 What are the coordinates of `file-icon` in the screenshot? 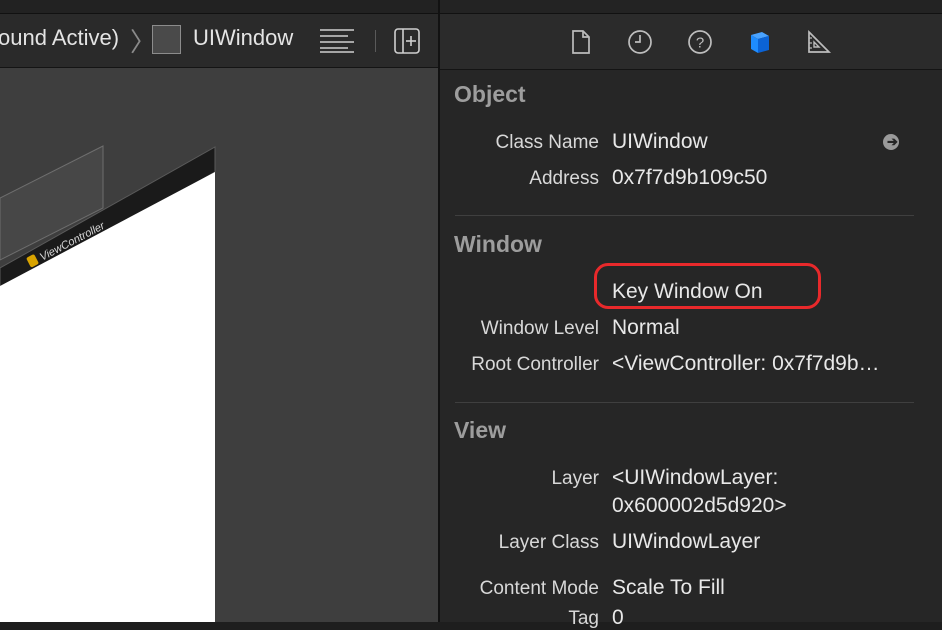 It's located at (581, 42).